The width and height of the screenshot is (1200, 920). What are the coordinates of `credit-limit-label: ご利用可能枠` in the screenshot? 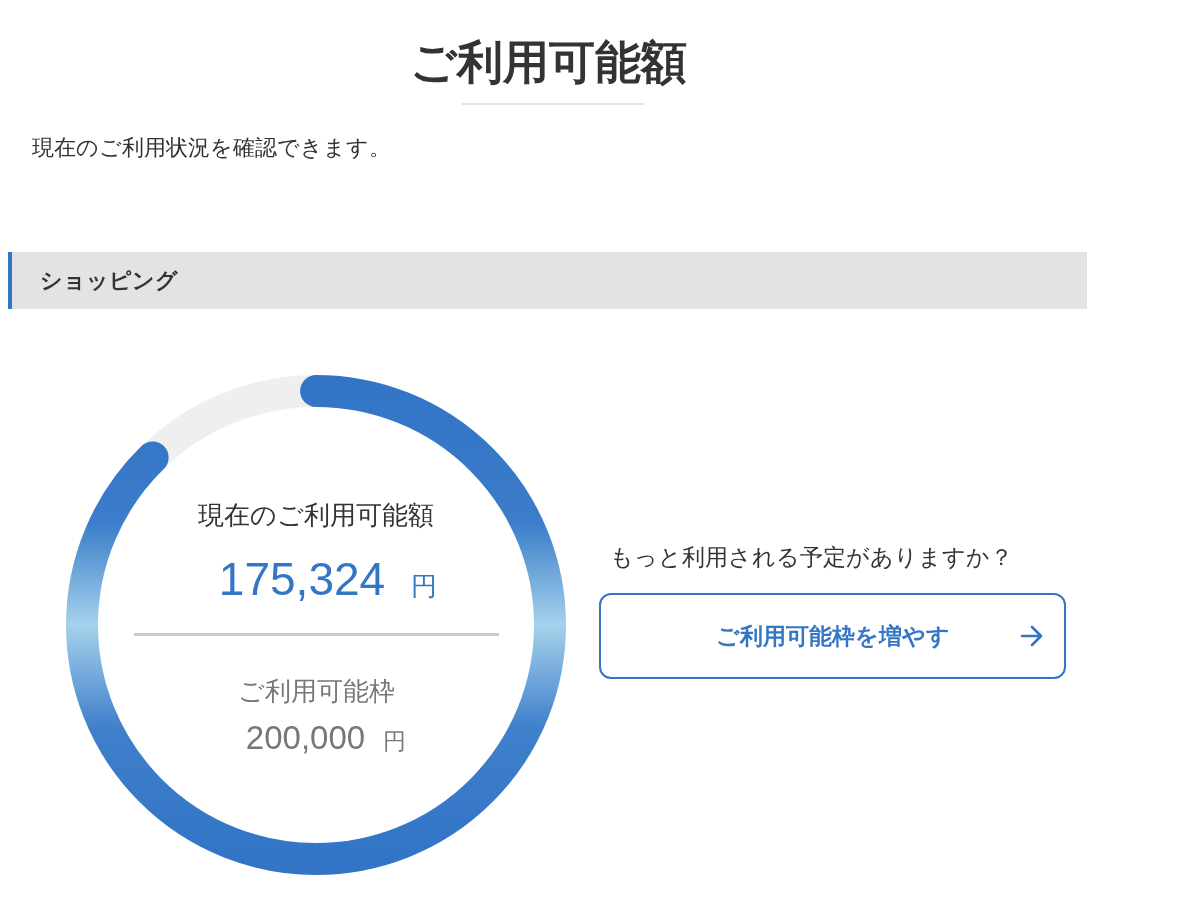 It's located at (316, 691).